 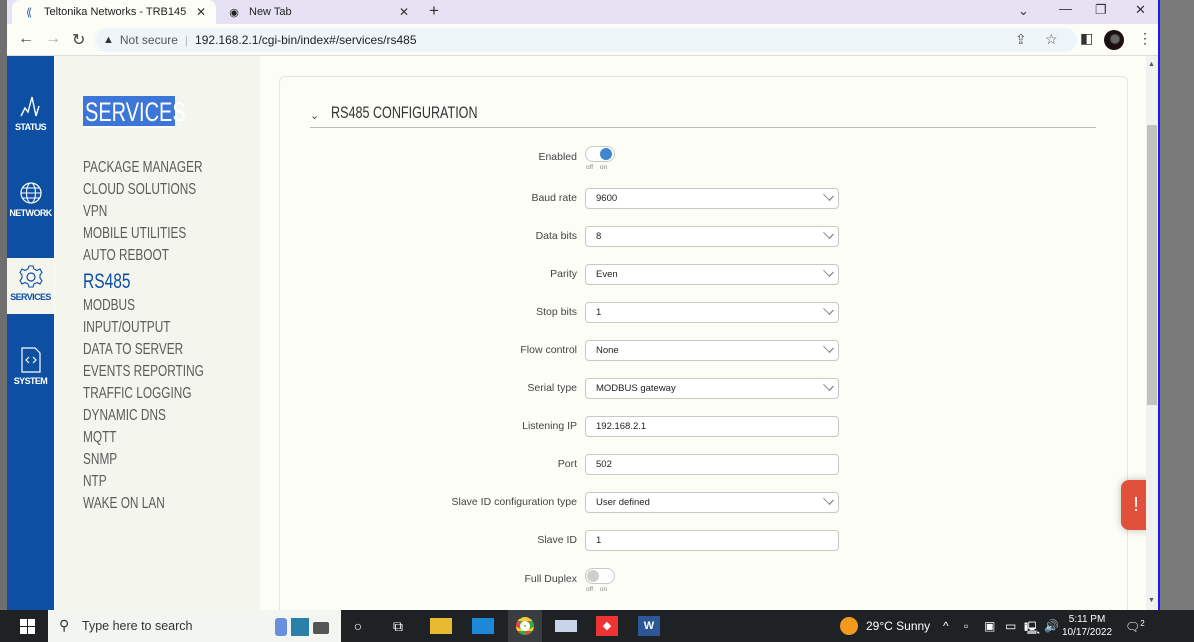 I want to click on search-highlight-image, so click(x=300, y=626).